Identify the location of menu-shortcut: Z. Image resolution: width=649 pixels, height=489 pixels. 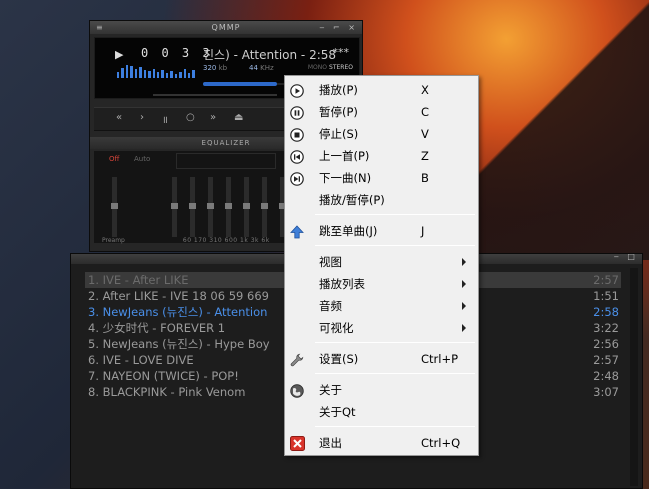
(425, 156).